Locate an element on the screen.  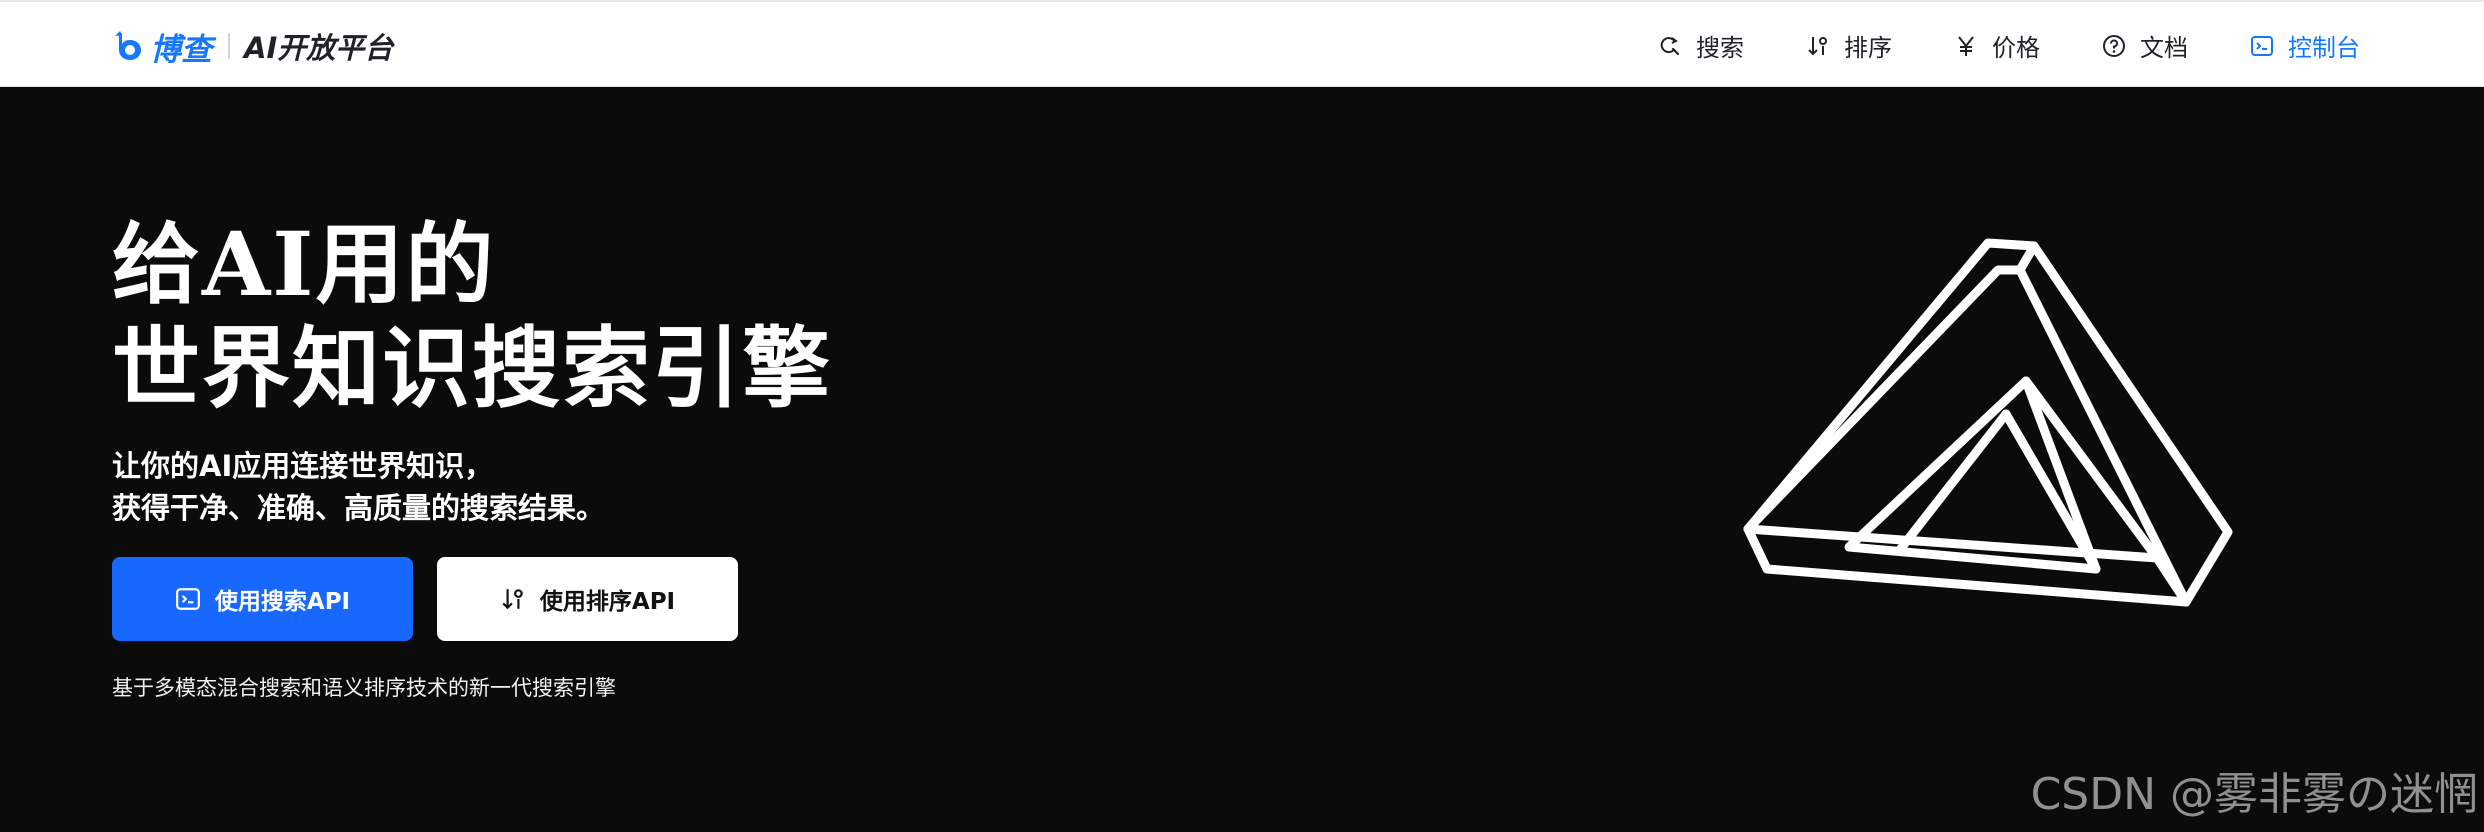
use-search-api-label: 使用搜索API is located at coordinates (282, 602).